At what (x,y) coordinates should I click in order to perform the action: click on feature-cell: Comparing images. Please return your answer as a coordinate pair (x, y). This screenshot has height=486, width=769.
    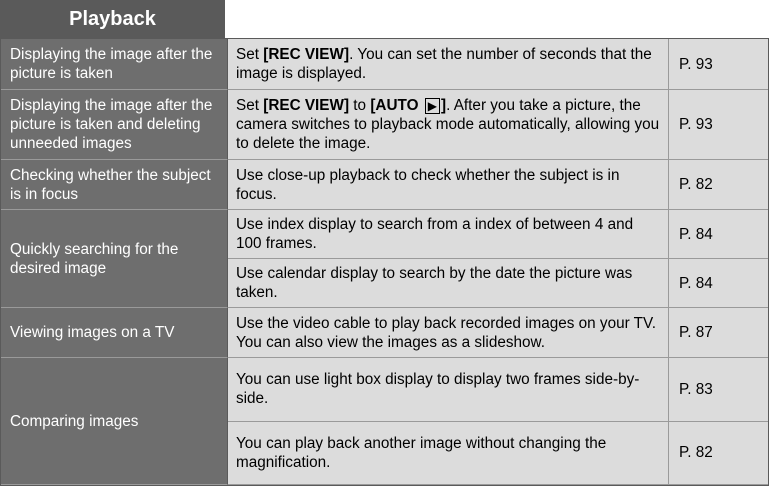
    Looking at the image, I should click on (114, 421).